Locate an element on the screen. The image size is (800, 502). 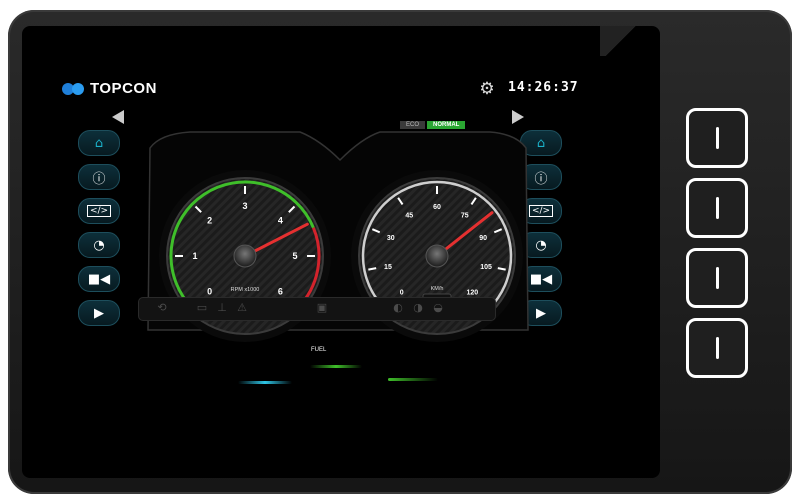
right-level-bar is located at coordinates (413, 379).